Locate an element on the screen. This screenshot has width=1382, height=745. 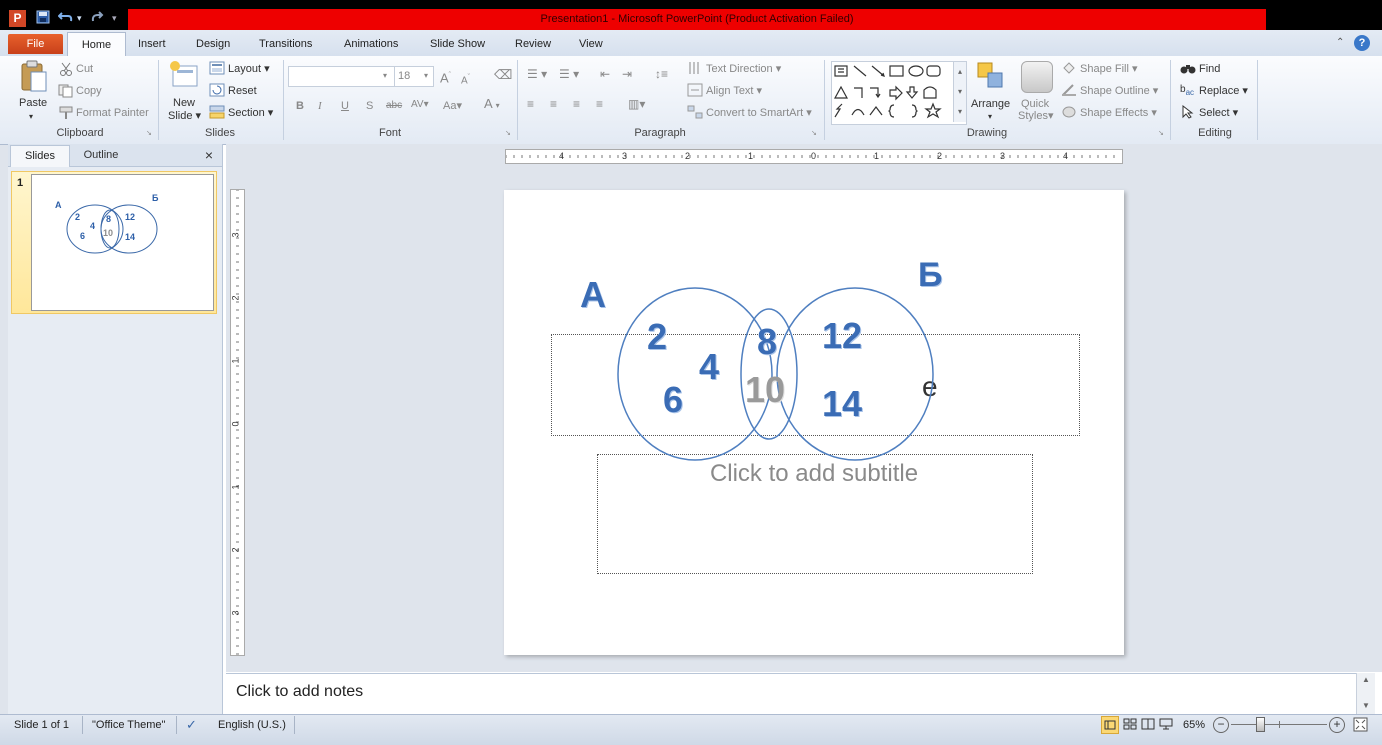
scroll-down-icon: ▼ is located at coordinates (1366, 706).